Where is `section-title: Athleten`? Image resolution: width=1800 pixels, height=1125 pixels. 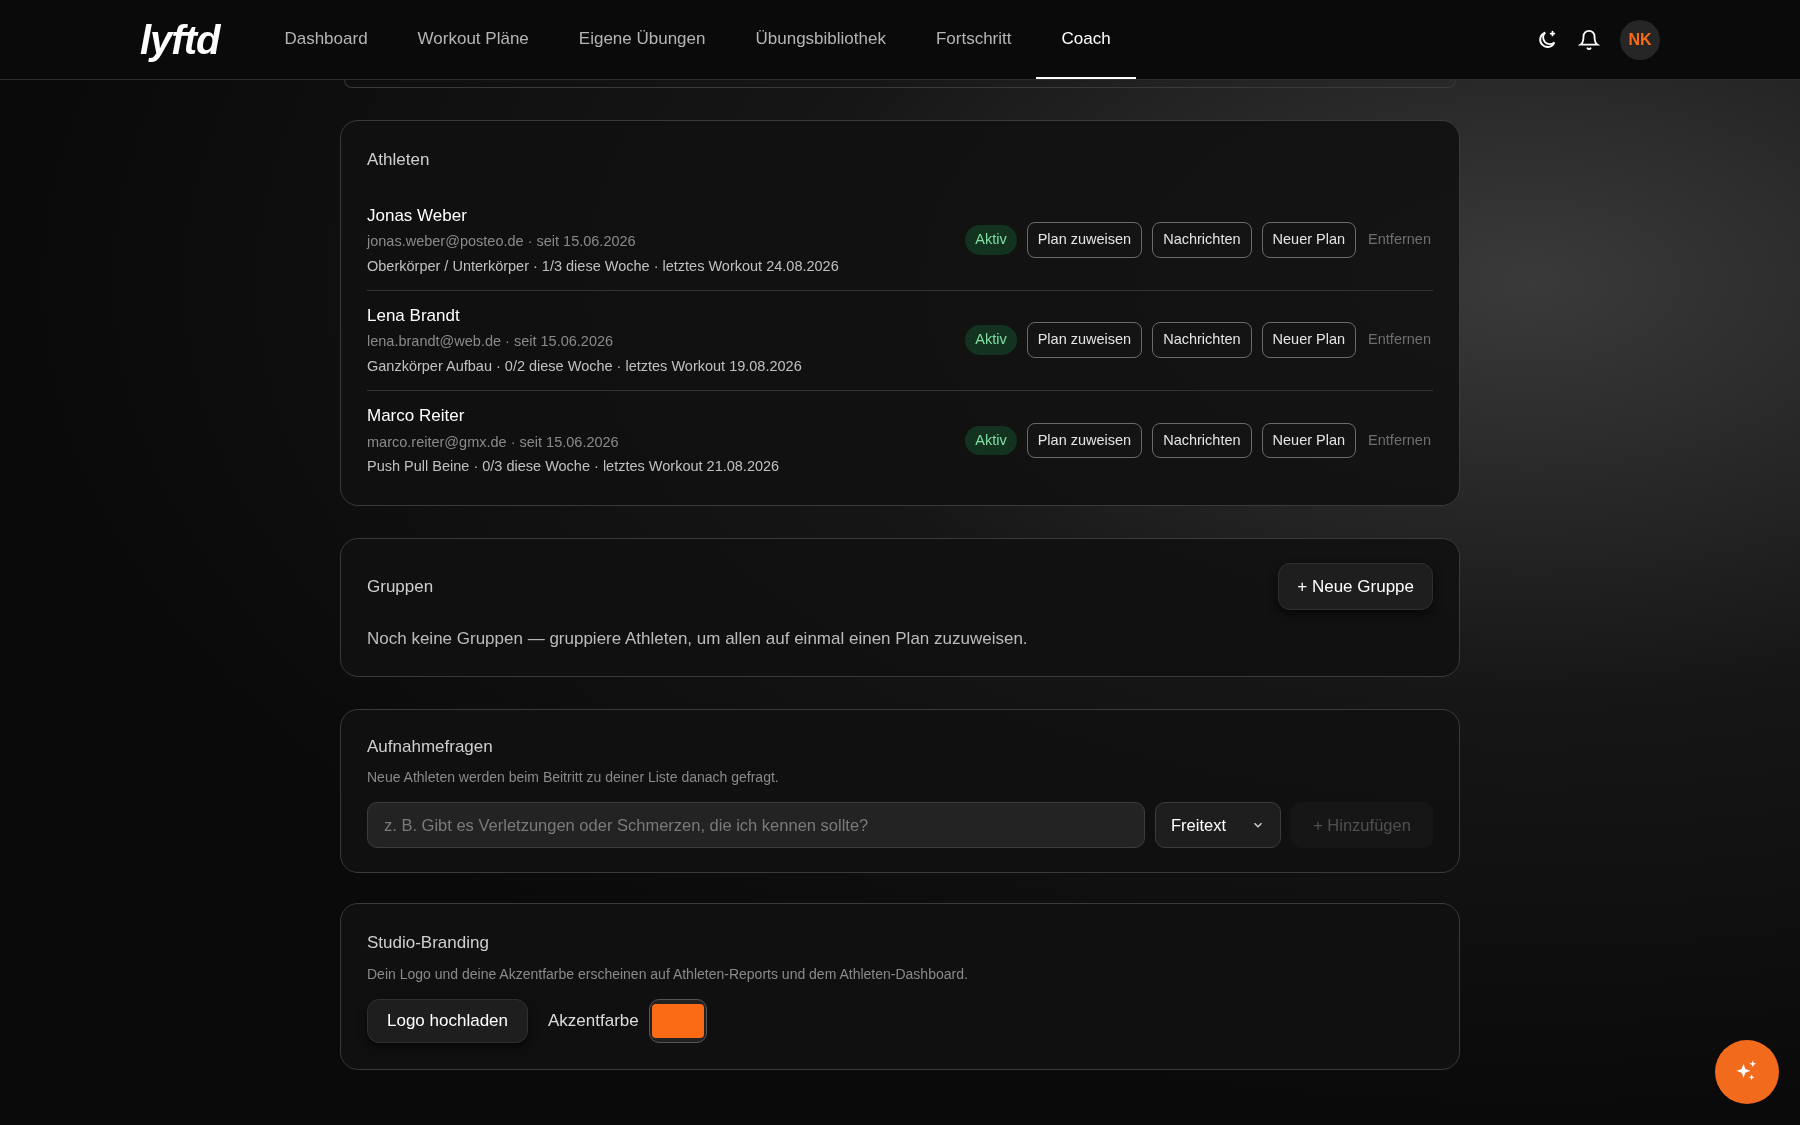
section-title: Athleten is located at coordinates (399, 160).